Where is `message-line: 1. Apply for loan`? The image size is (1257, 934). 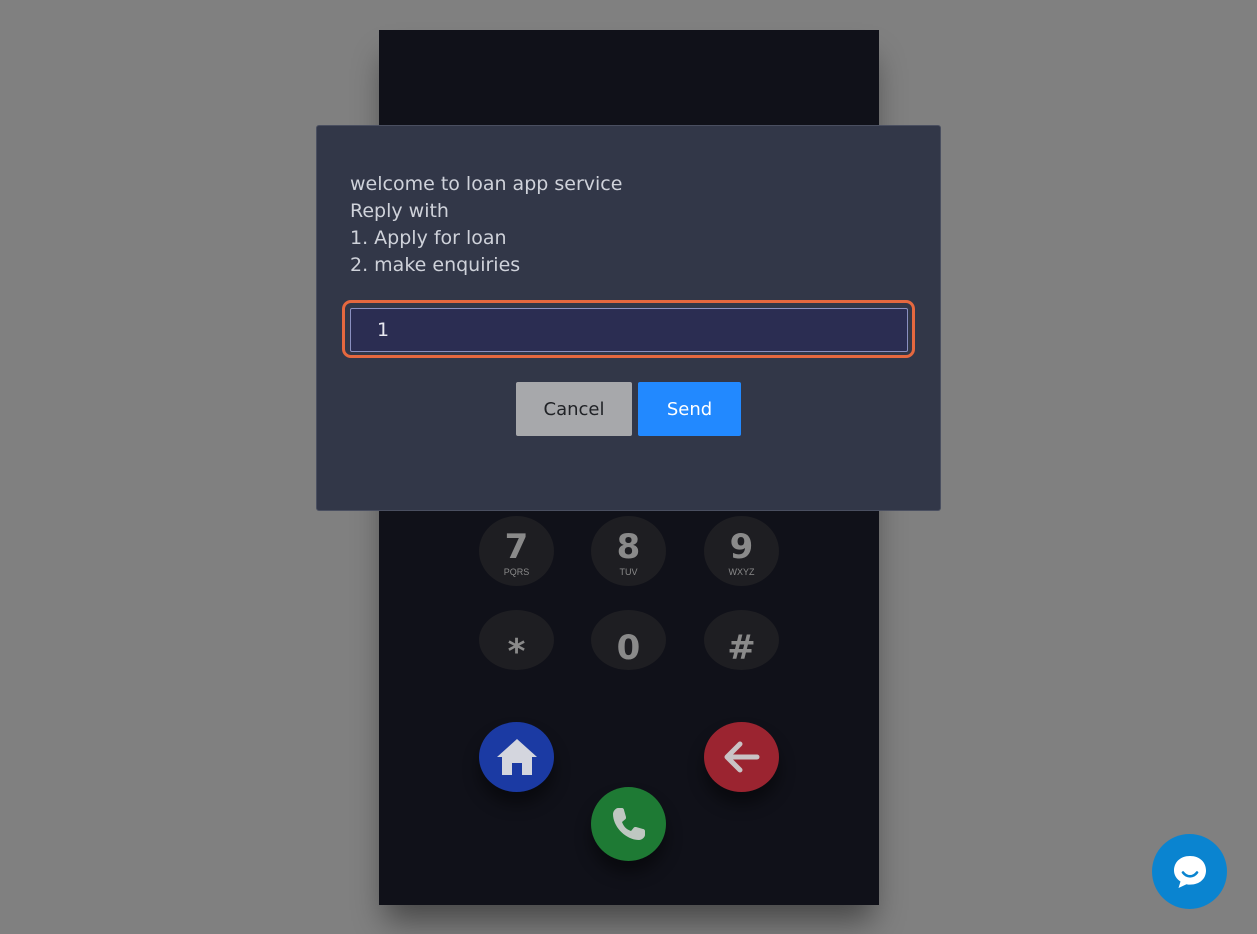 message-line: 1. Apply for loan is located at coordinates (428, 238).